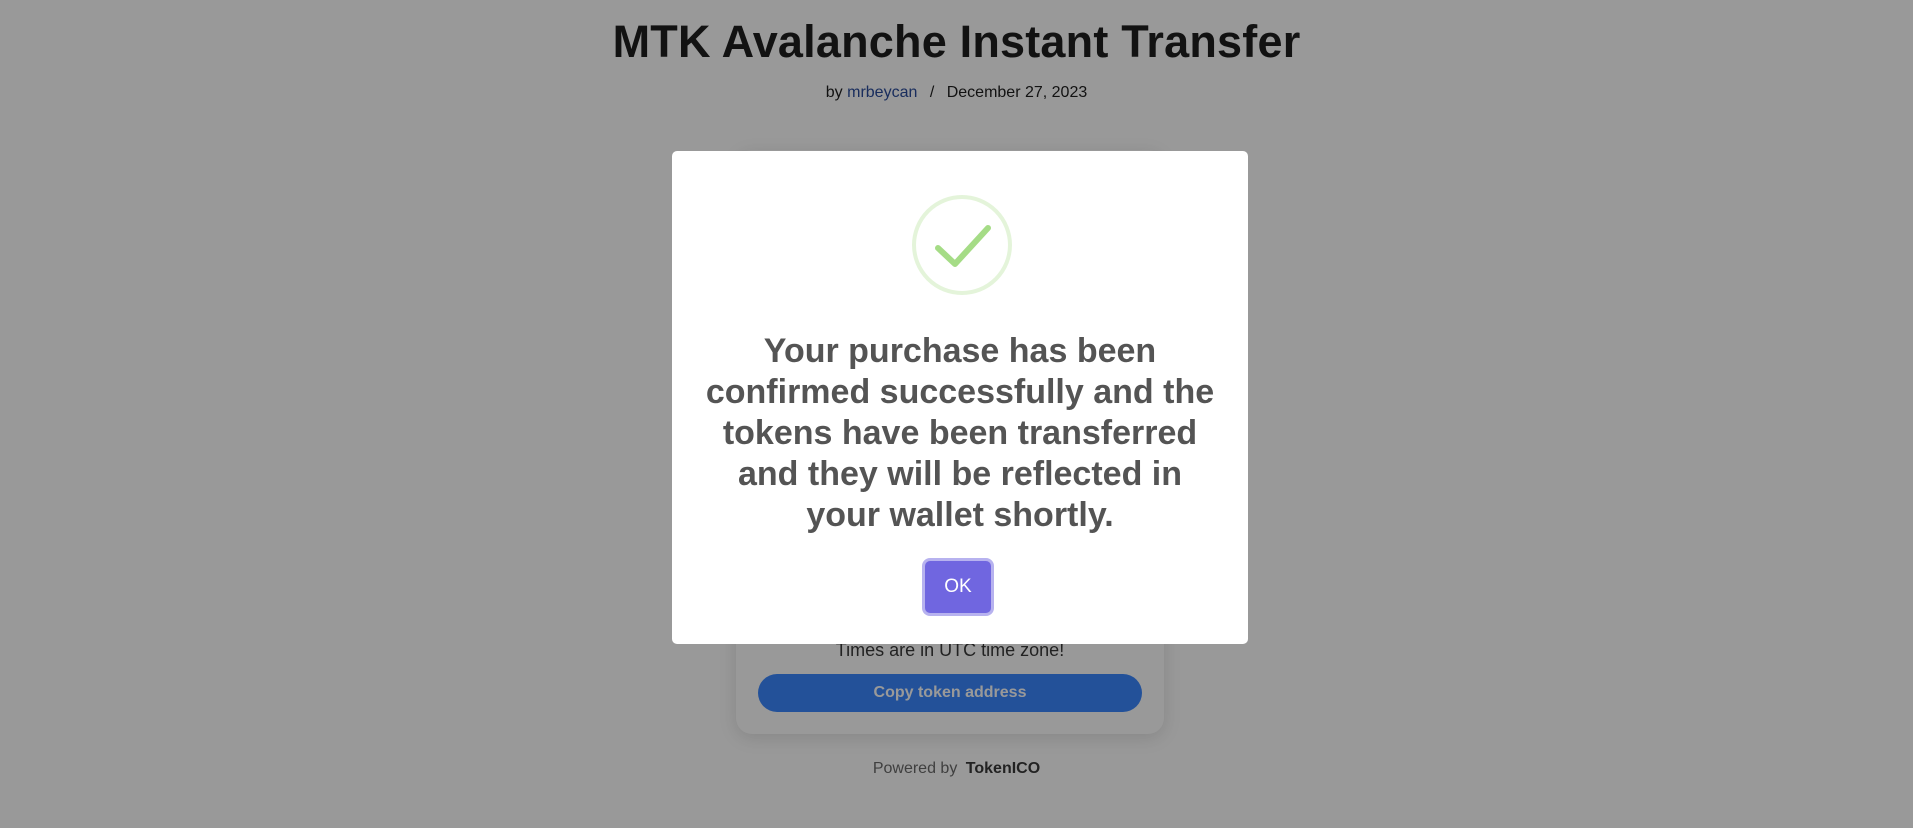 The image size is (1913, 828). I want to click on success-check-icon, so click(962, 245).